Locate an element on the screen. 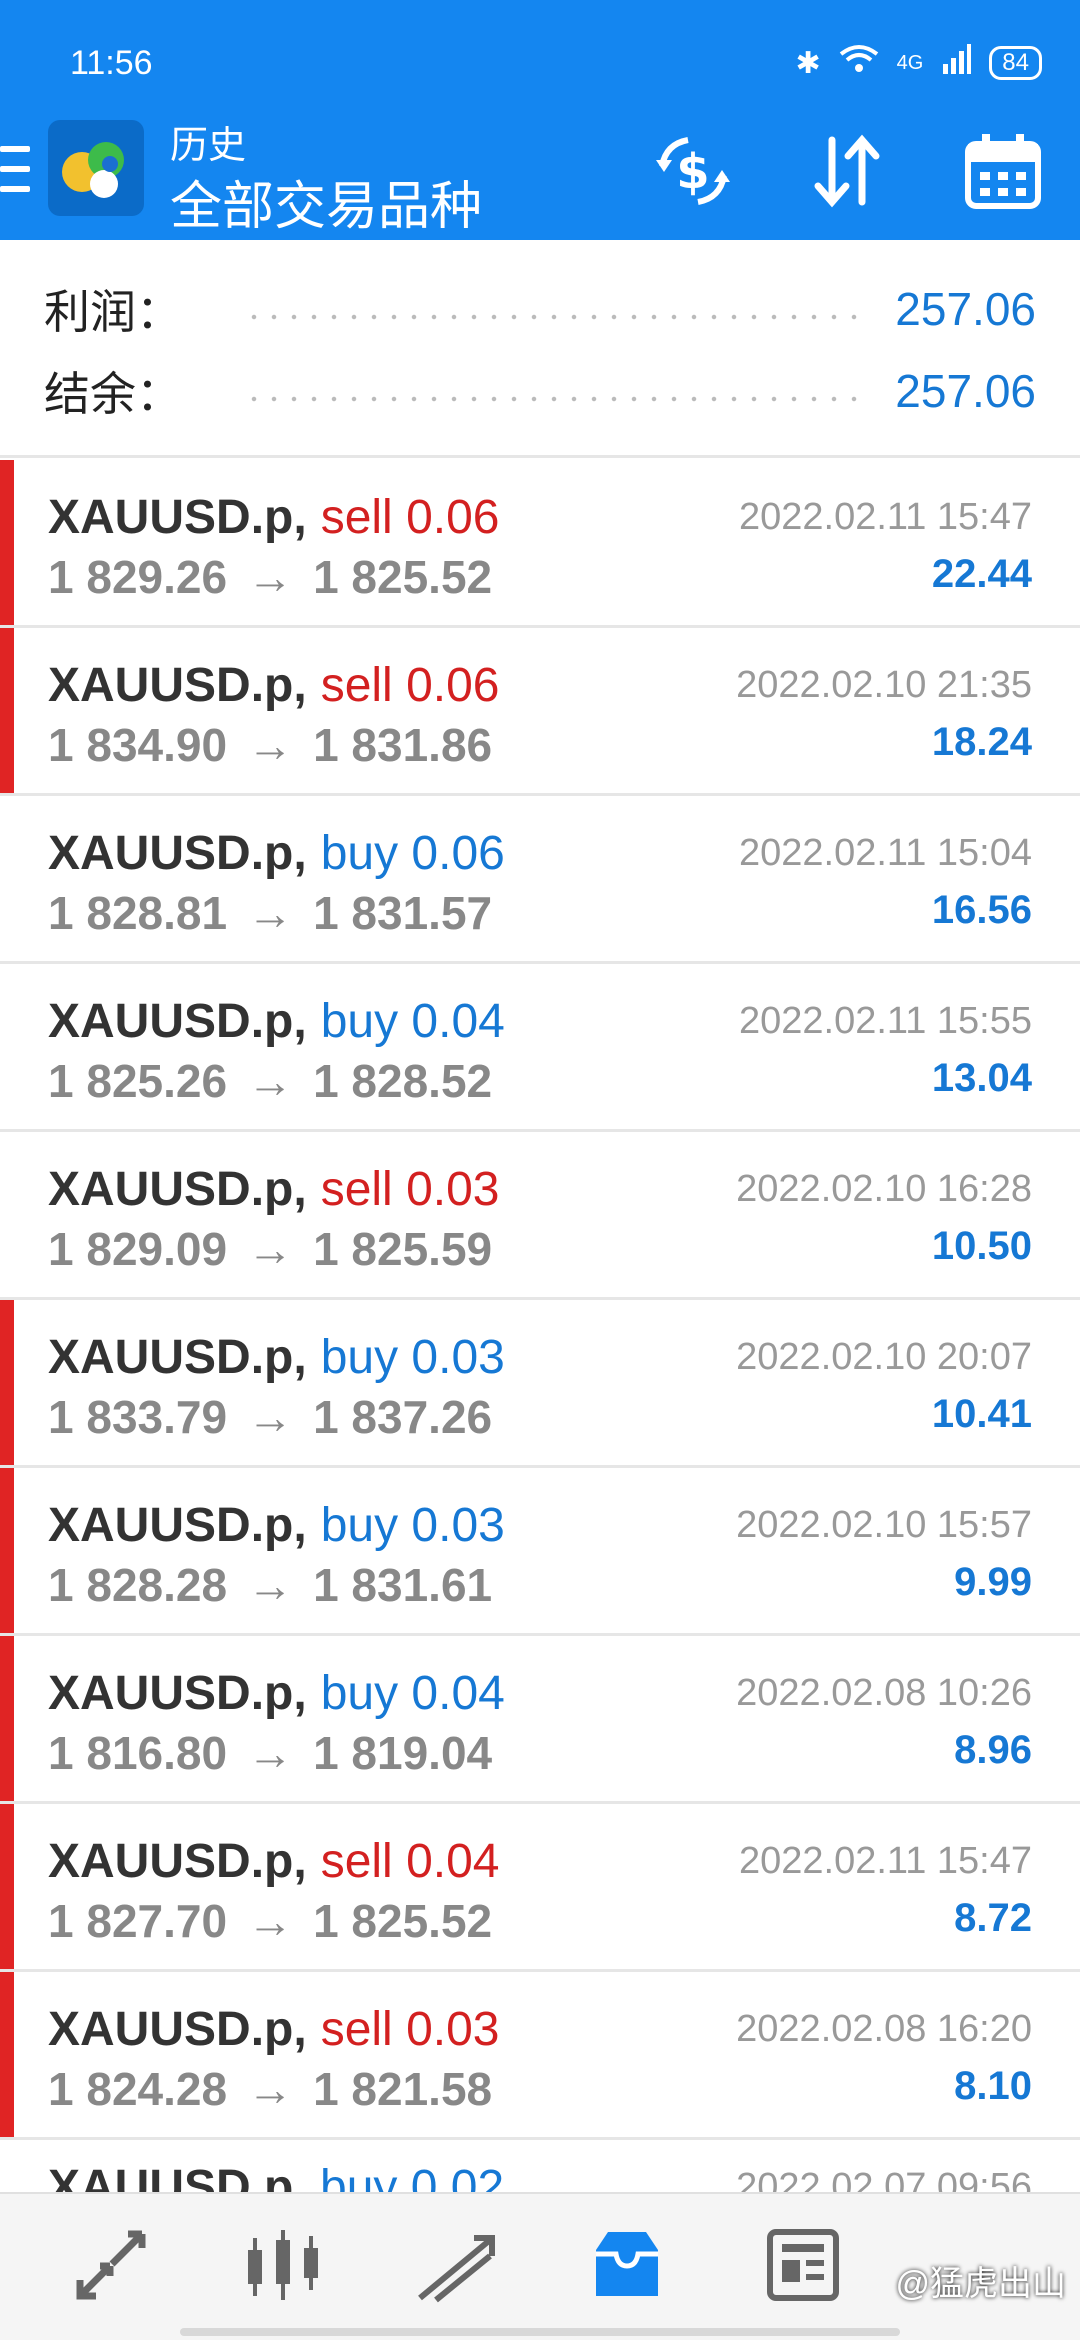 This screenshot has width=1080, height=2340. trade-profit: 8.10 is located at coordinates (993, 2086).